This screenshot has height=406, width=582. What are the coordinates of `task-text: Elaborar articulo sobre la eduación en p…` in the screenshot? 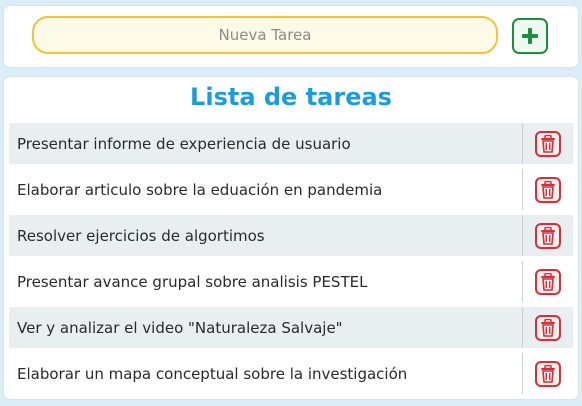 It's located at (200, 189).